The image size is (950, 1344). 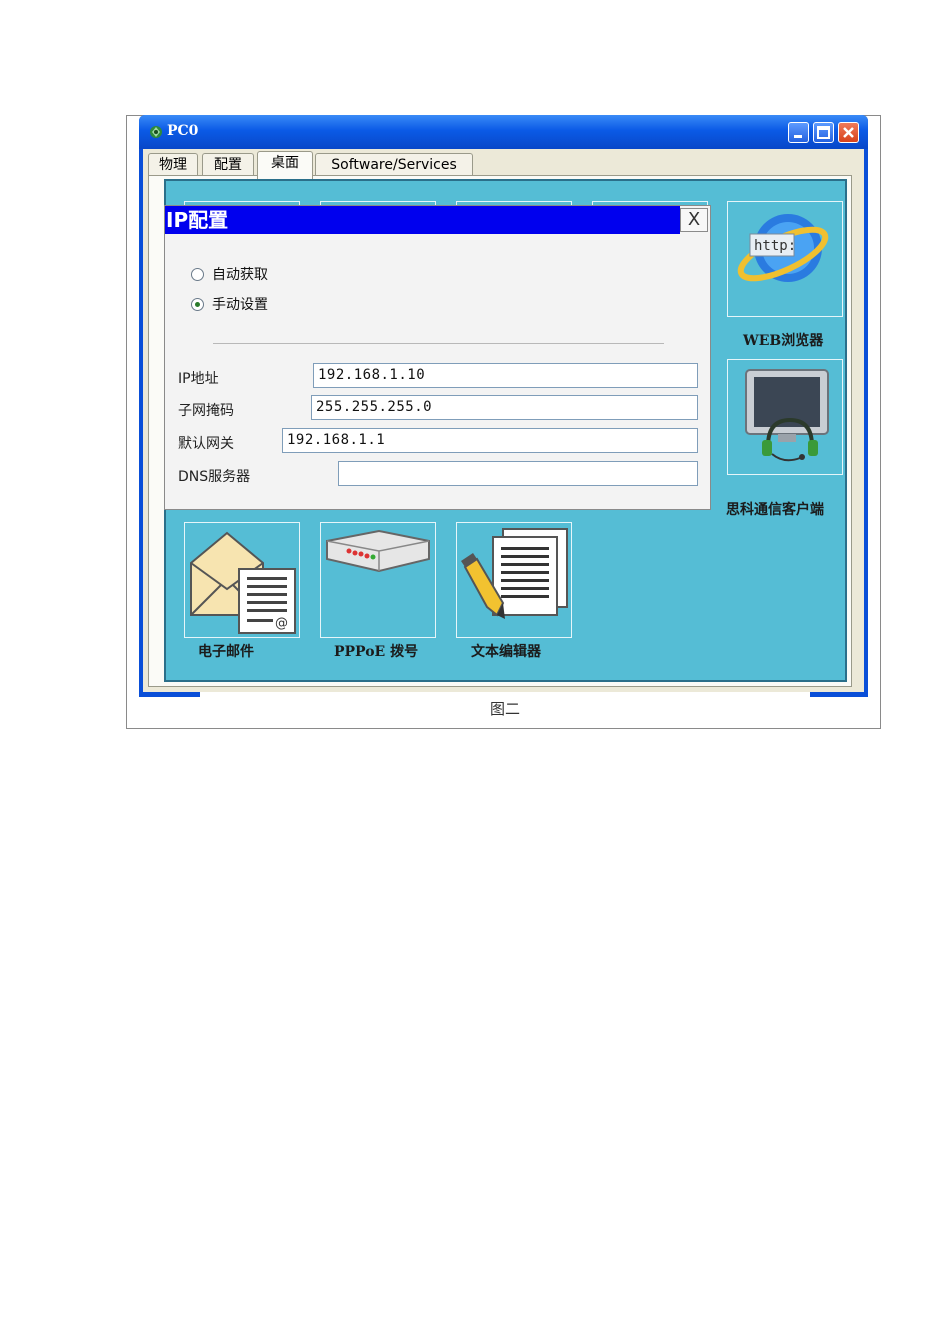 I want to click on ip-config-close-button: X, so click(x=694, y=220).